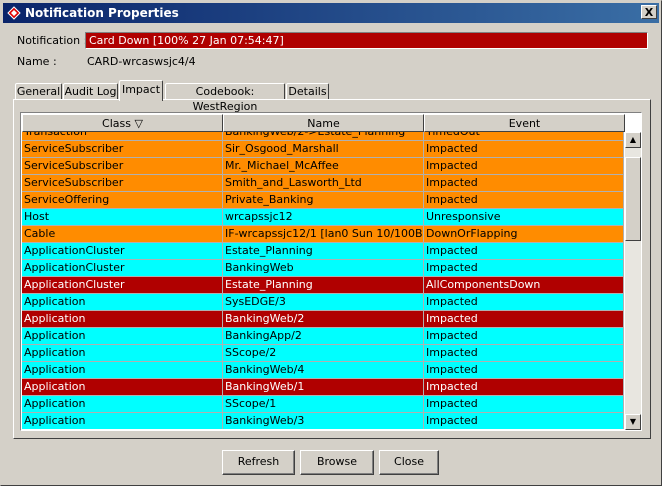  I want to click on scrollbar-thumb, so click(633, 199).